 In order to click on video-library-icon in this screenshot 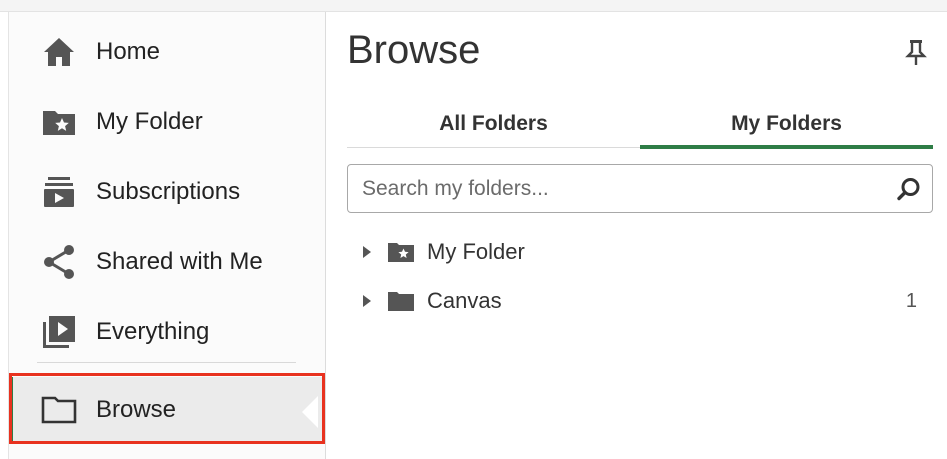, I will do `click(59, 332)`.